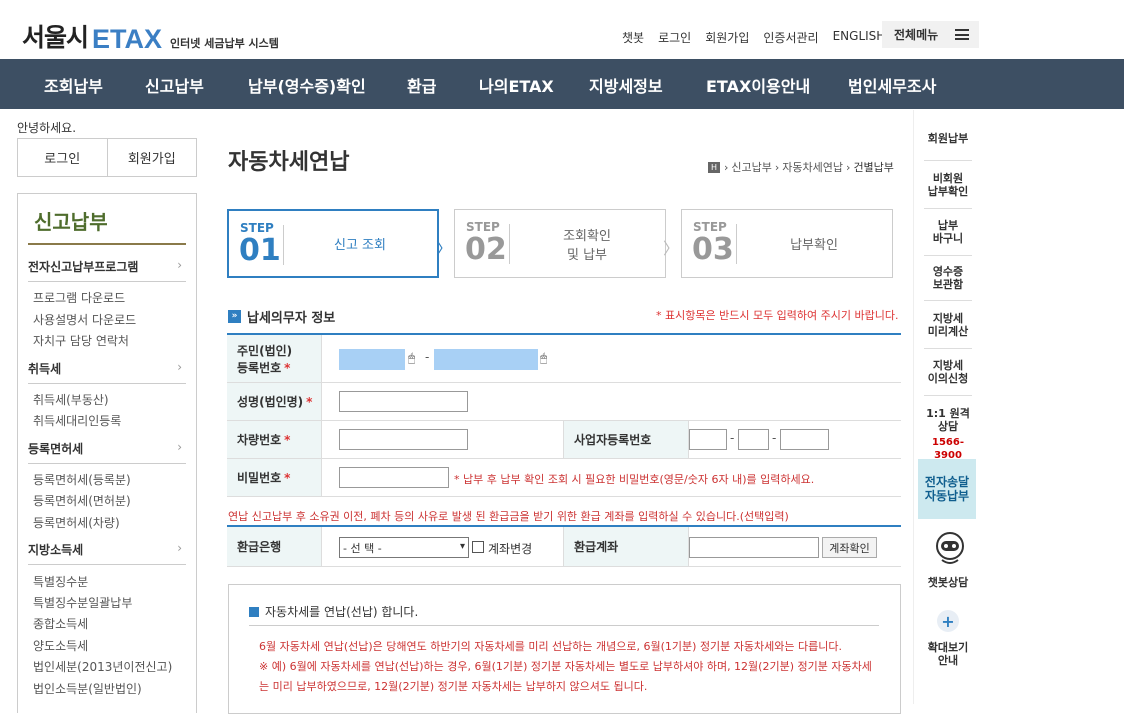  What do you see at coordinates (564, 547) in the screenshot?
I see `form-row-refund: 환급은행 - 선 택 - ▾ 계좌변경 환급계좌 계좌확인` at bounding box center [564, 547].